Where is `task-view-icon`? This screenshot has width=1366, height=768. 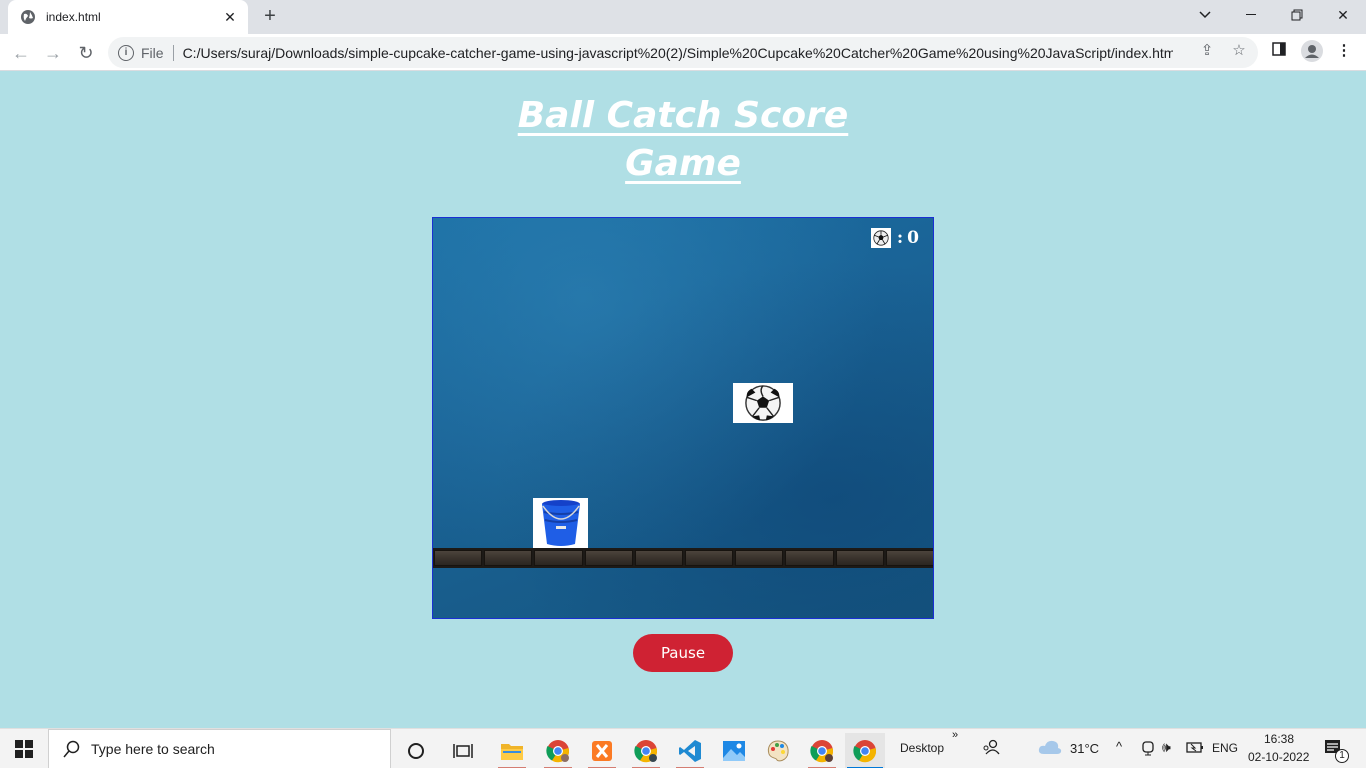 task-view-icon is located at coordinates (463, 751).